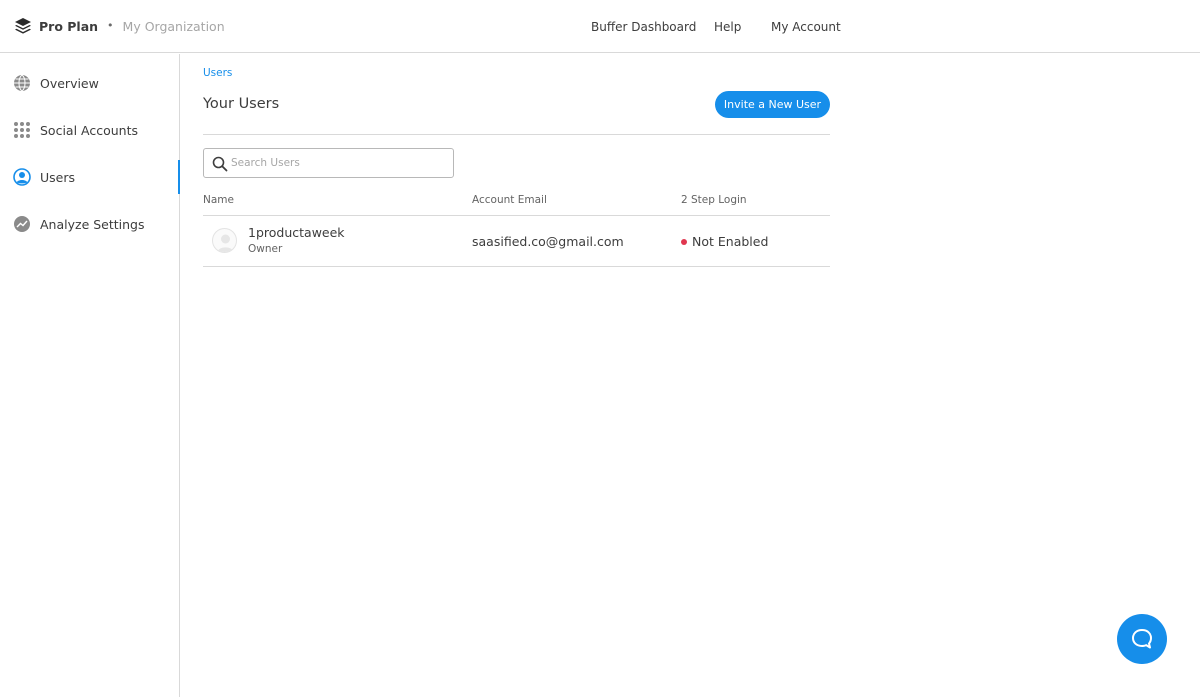 The height and width of the screenshot is (697, 1200). I want to click on organization-name: My Organization, so click(174, 26).